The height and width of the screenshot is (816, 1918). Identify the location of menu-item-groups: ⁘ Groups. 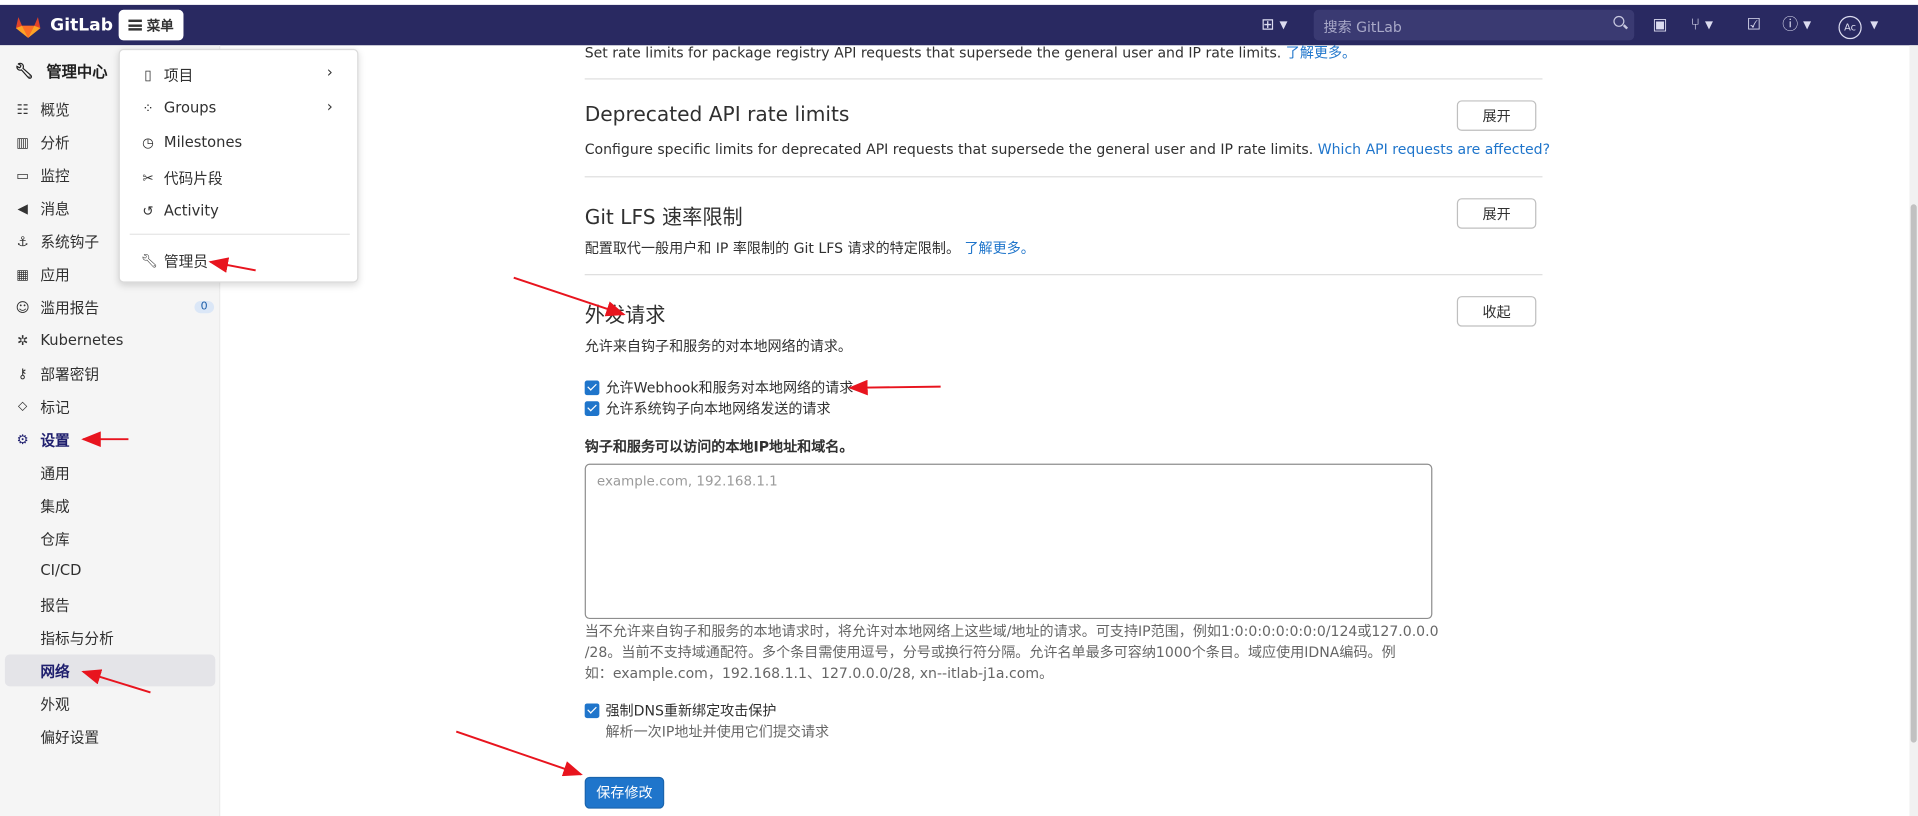
(179, 108).